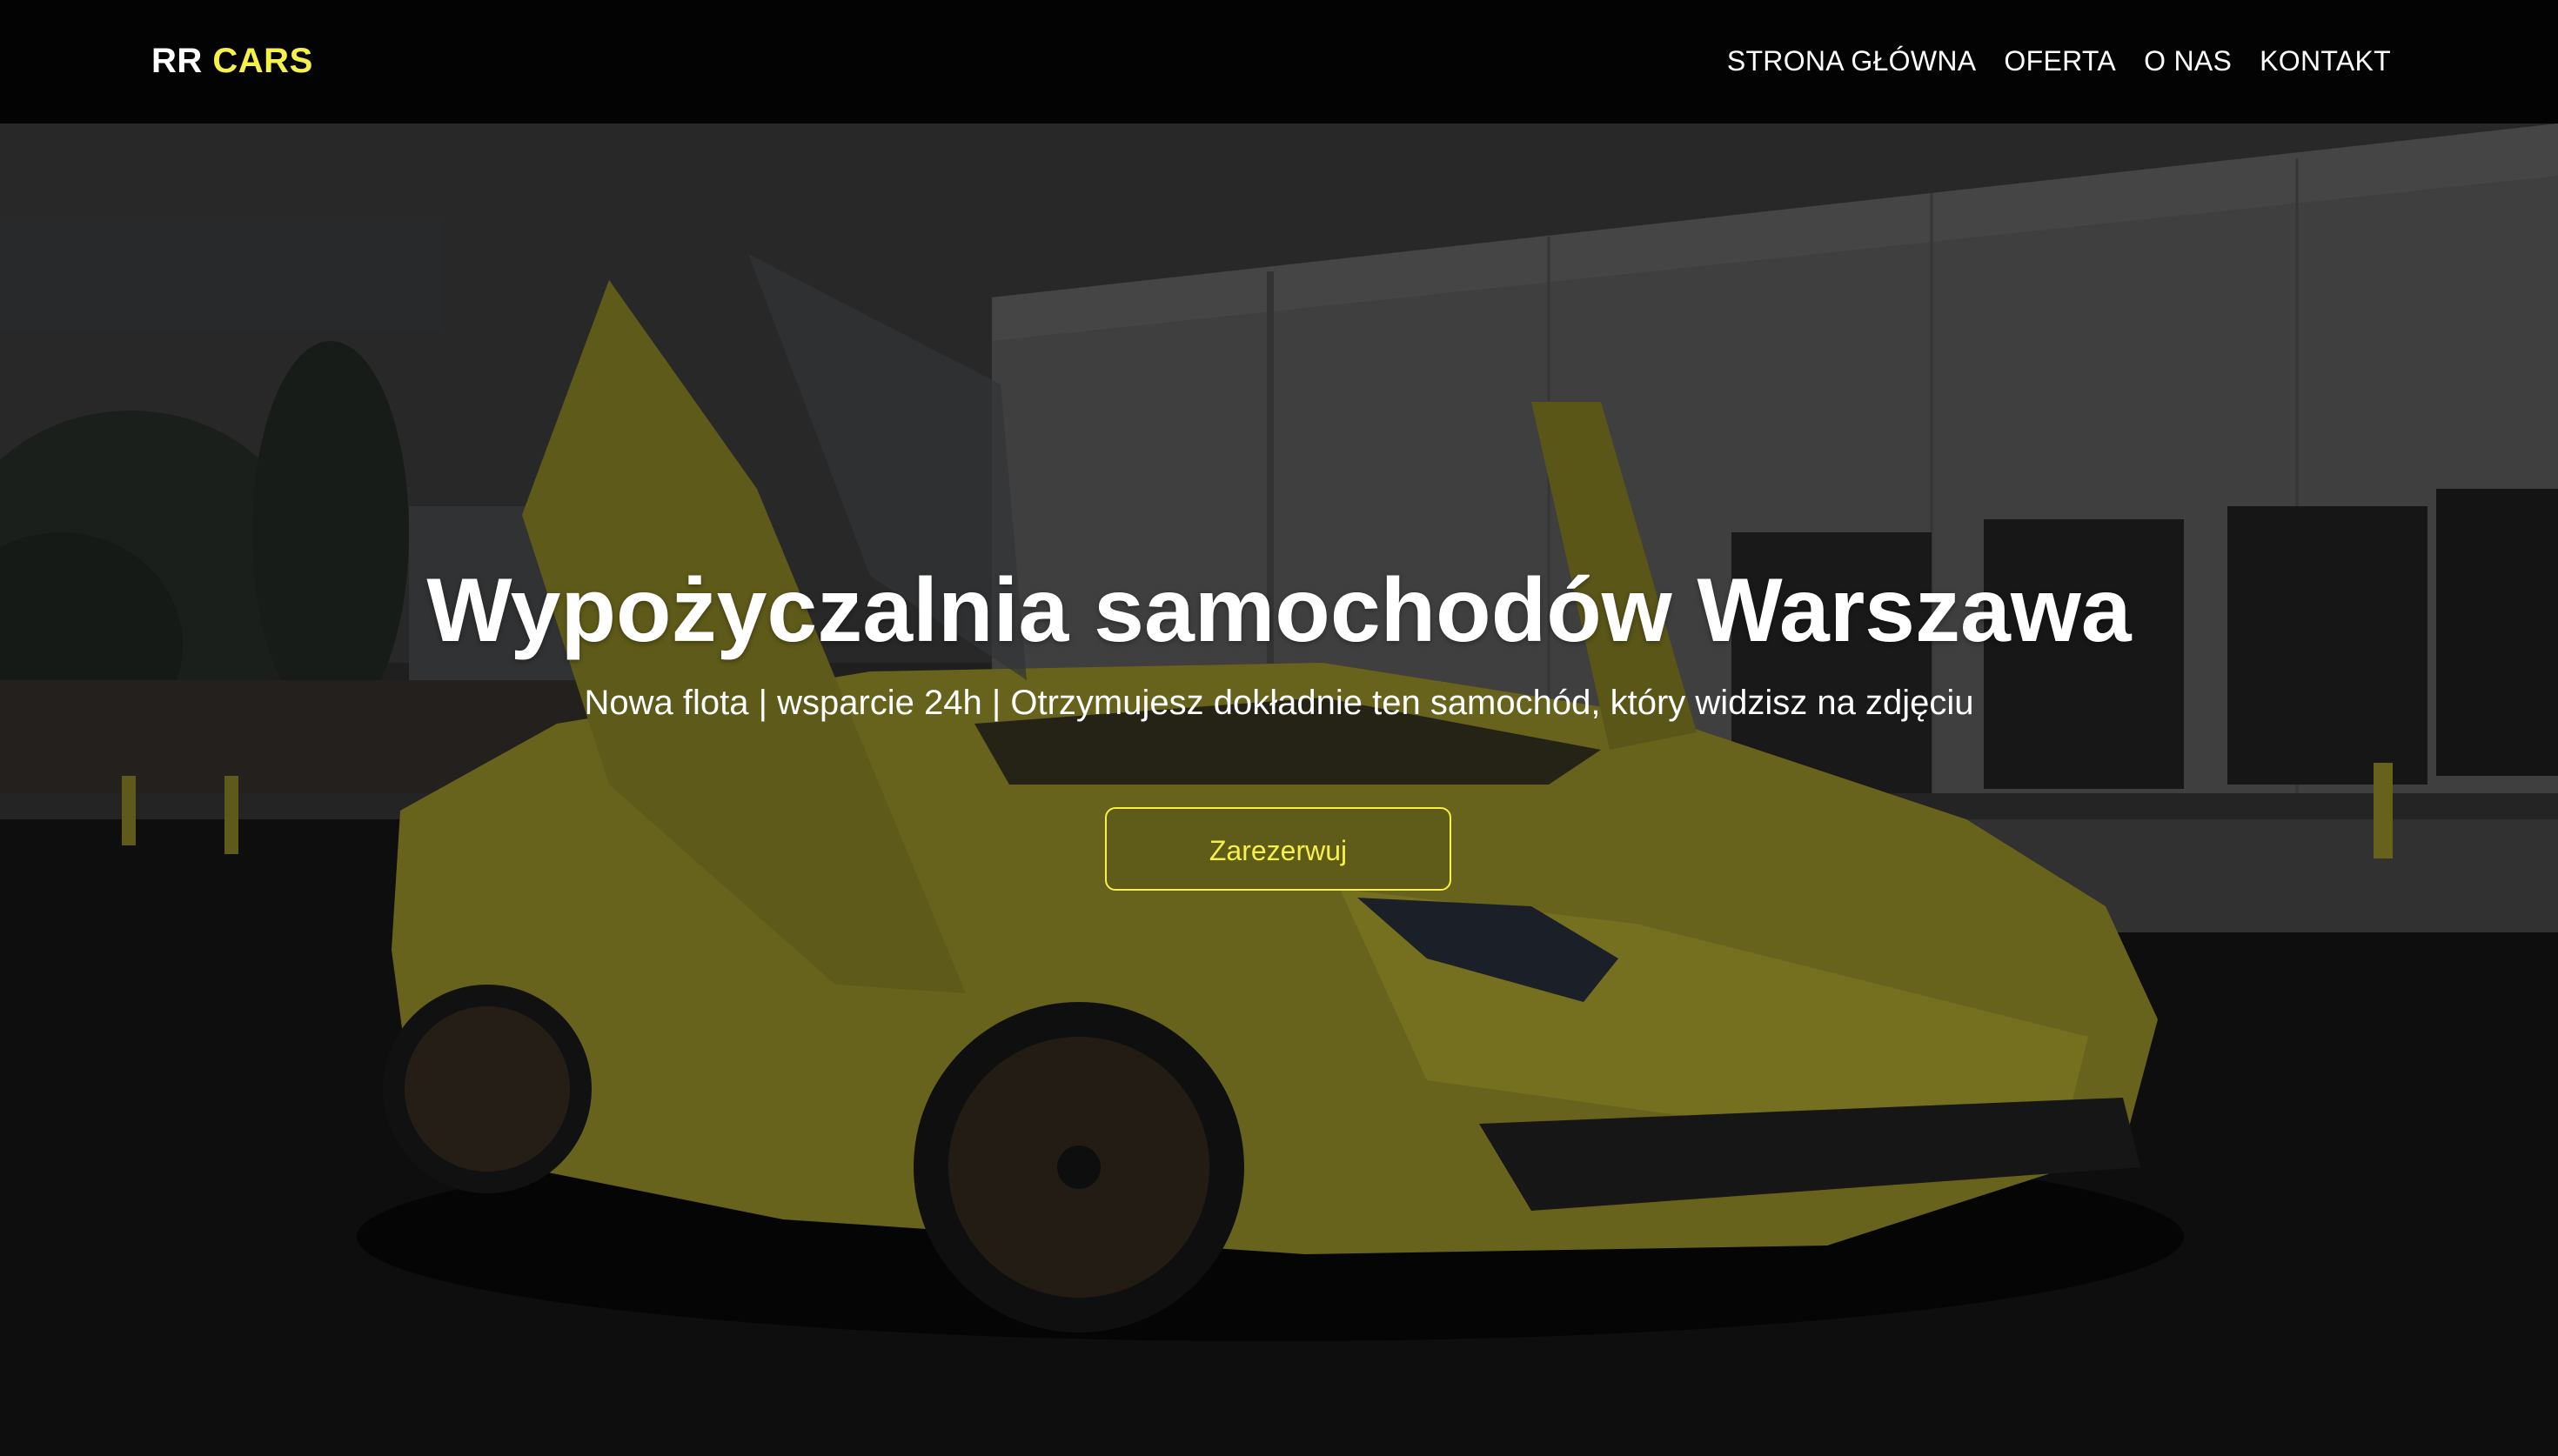 The image size is (2558, 1456). I want to click on logo: RR CARS, so click(232, 60).